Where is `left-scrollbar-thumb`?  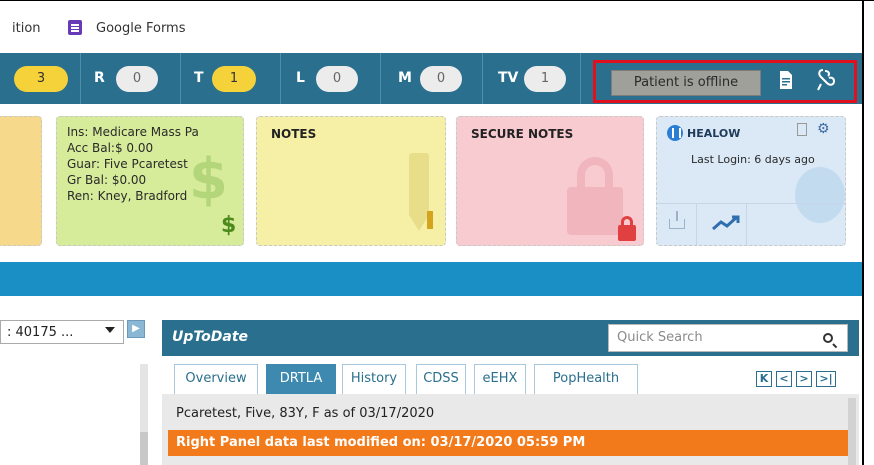 left-scrollbar-thumb is located at coordinates (144, 448).